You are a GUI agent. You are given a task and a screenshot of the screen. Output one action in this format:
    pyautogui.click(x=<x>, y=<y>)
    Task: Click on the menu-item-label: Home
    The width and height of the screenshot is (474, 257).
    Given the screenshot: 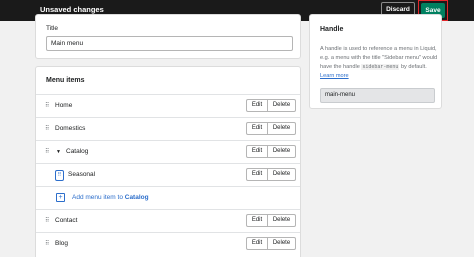 What is the action you would take?
    pyautogui.click(x=64, y=105)
    